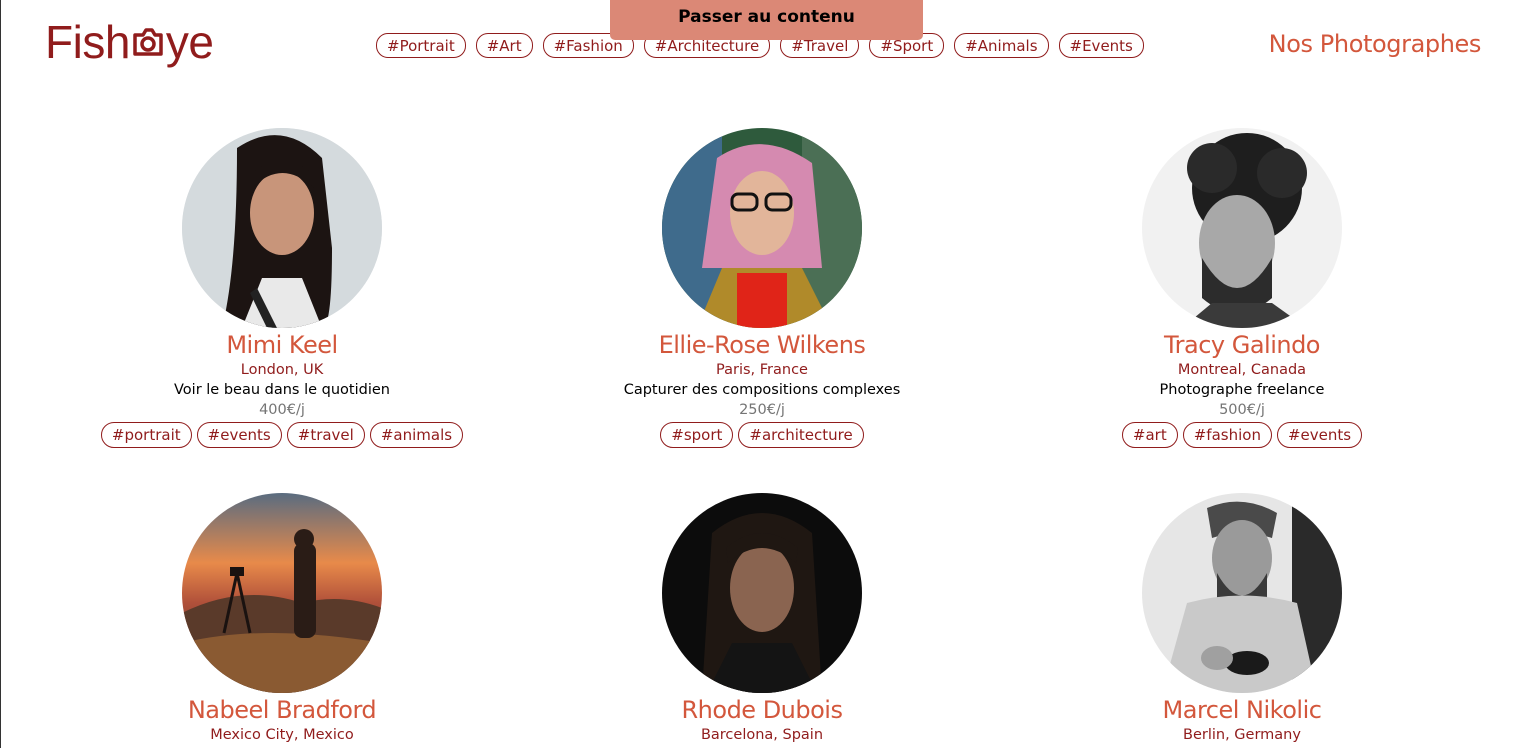  I want to click on page-title: Nos Photographes, so click(1375, 44).